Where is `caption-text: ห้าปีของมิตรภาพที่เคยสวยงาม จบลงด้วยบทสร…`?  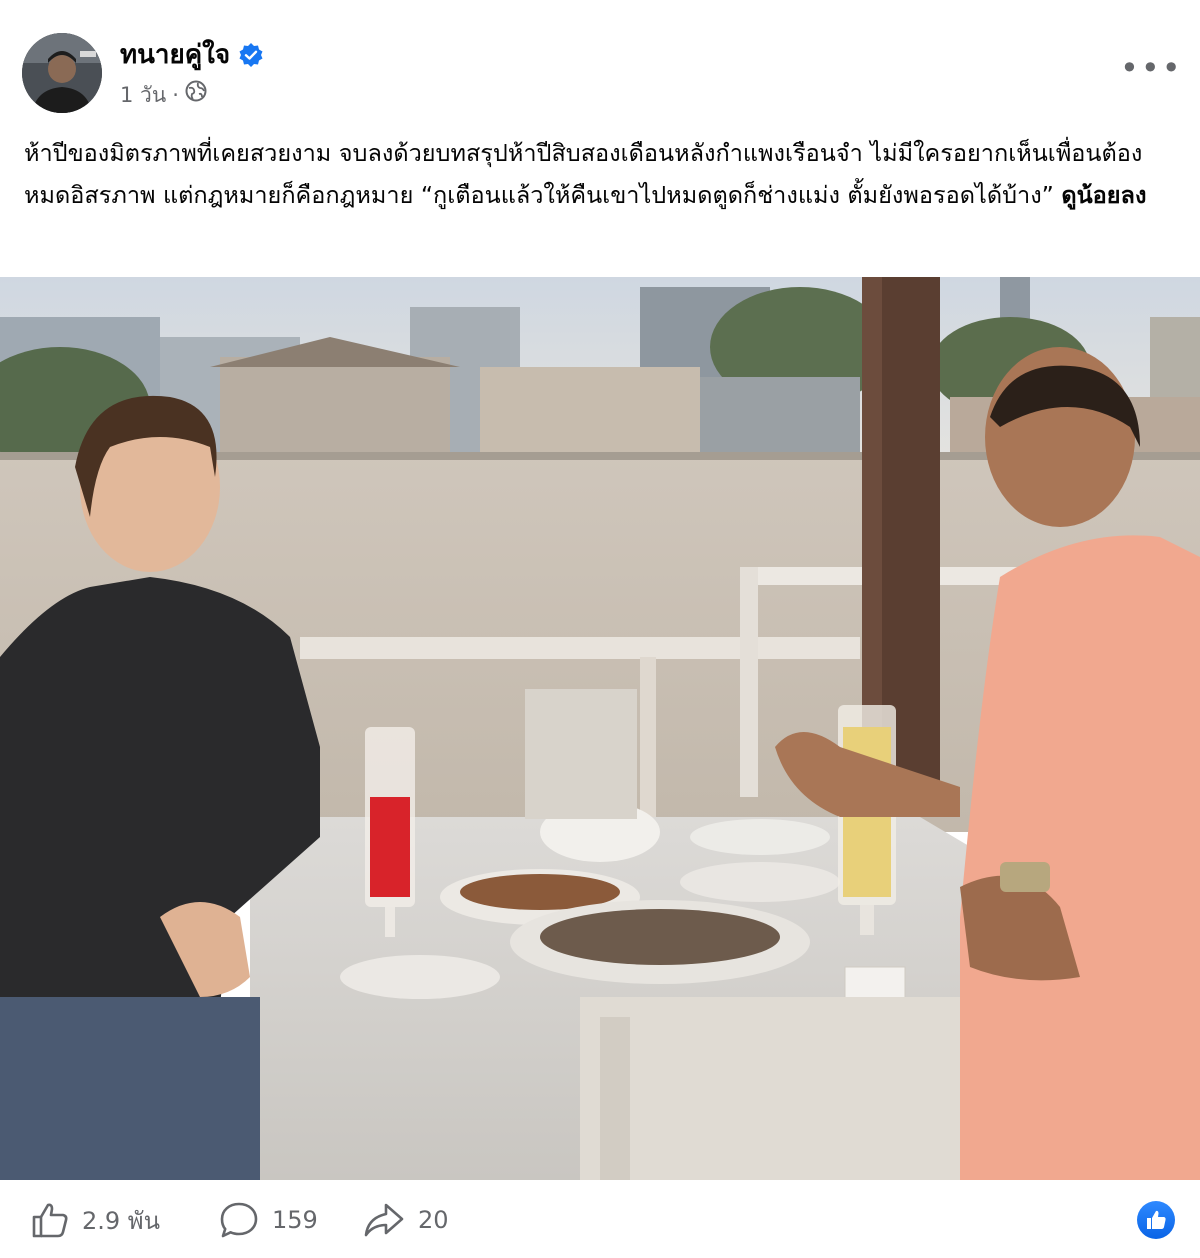
caption-text: ห้าปีของมิตรภาพที่เคยสวยงาม จบลงด้วยบทสร… is located at coordinates (583, 174).